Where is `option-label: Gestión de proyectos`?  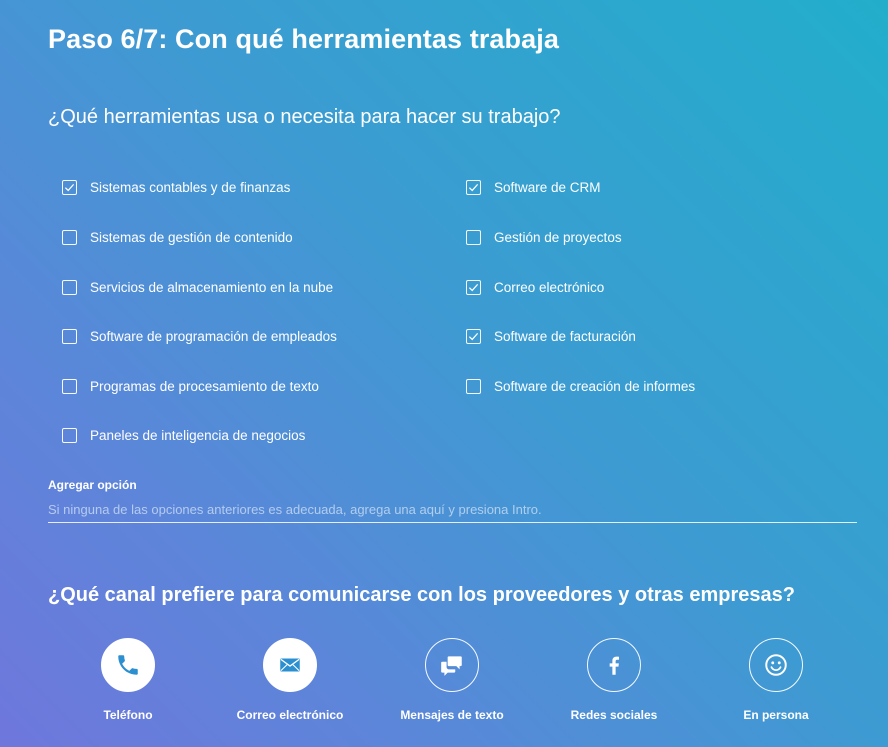 option-label: Gestión de proyectos is located at coordinates (558, 237).